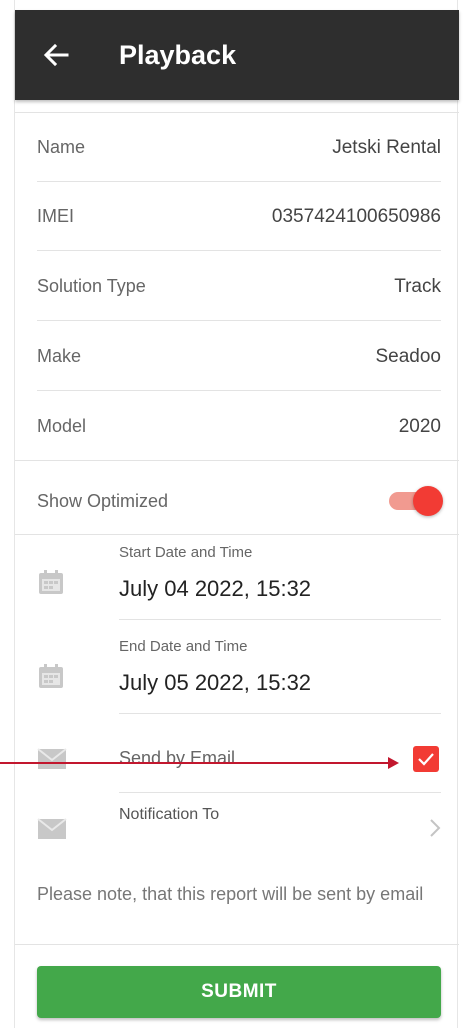 The width and height of the screenshot is (465, 1028). What do you see at coordinates (239, 147) in the screenshot?
I see `detail-row-name: Name Jetski Rental` at bounding box center [239, 147].